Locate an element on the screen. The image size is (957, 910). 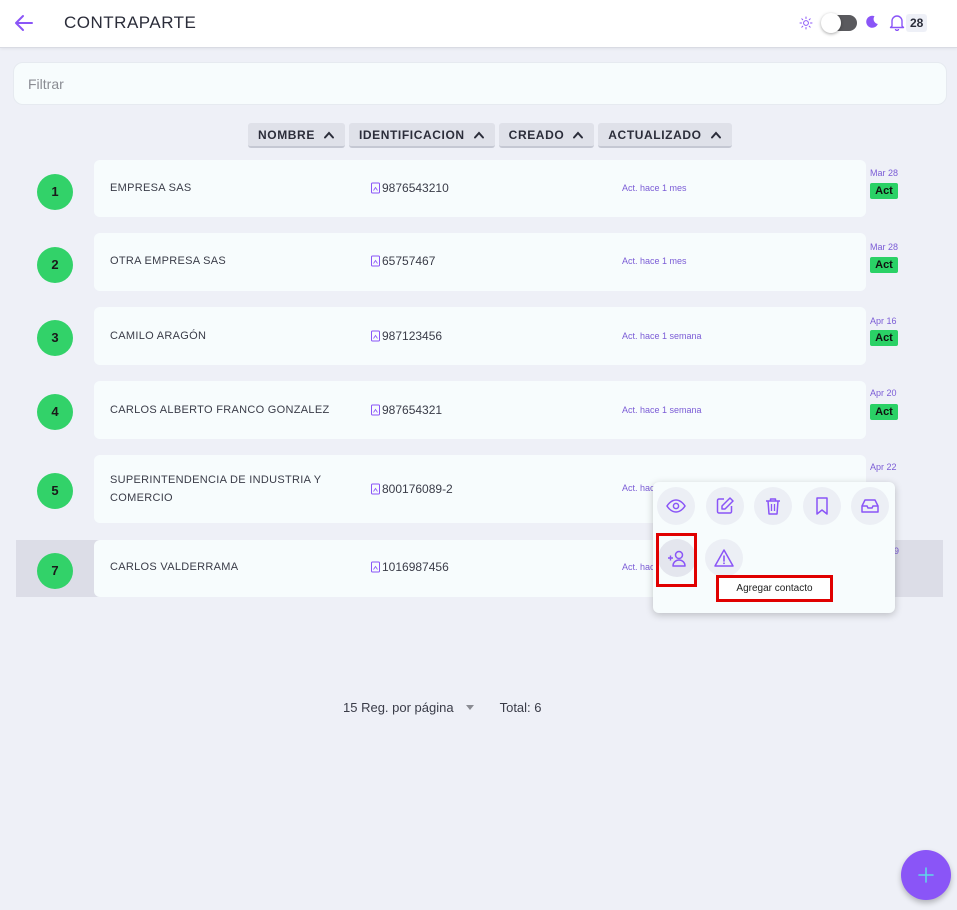
sort-nombre-button: NOMBRE is located at coordinates (296, 135).